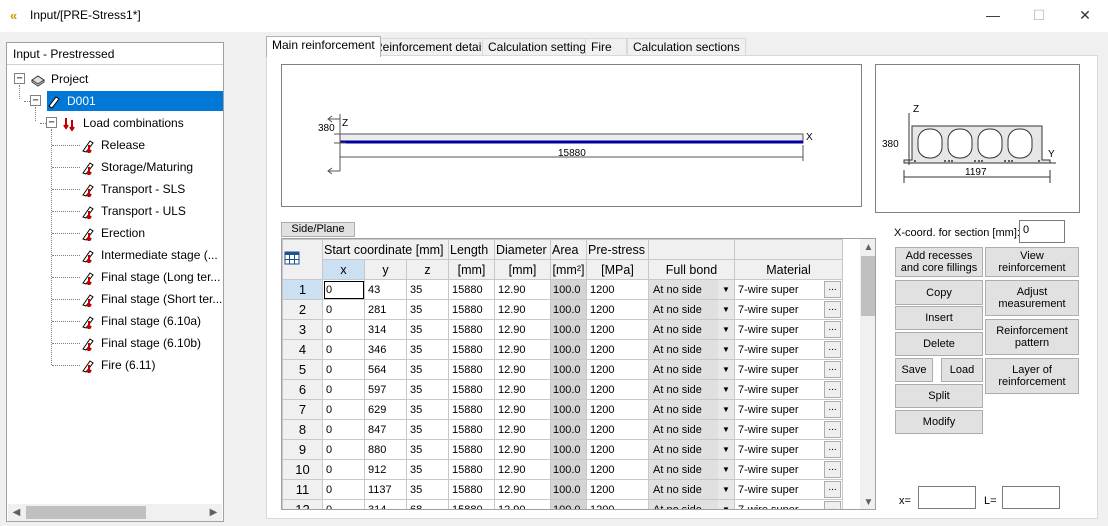 The image size is (1108, 526). I want to click on collapse-project-toggle: −, so click(19, 78).